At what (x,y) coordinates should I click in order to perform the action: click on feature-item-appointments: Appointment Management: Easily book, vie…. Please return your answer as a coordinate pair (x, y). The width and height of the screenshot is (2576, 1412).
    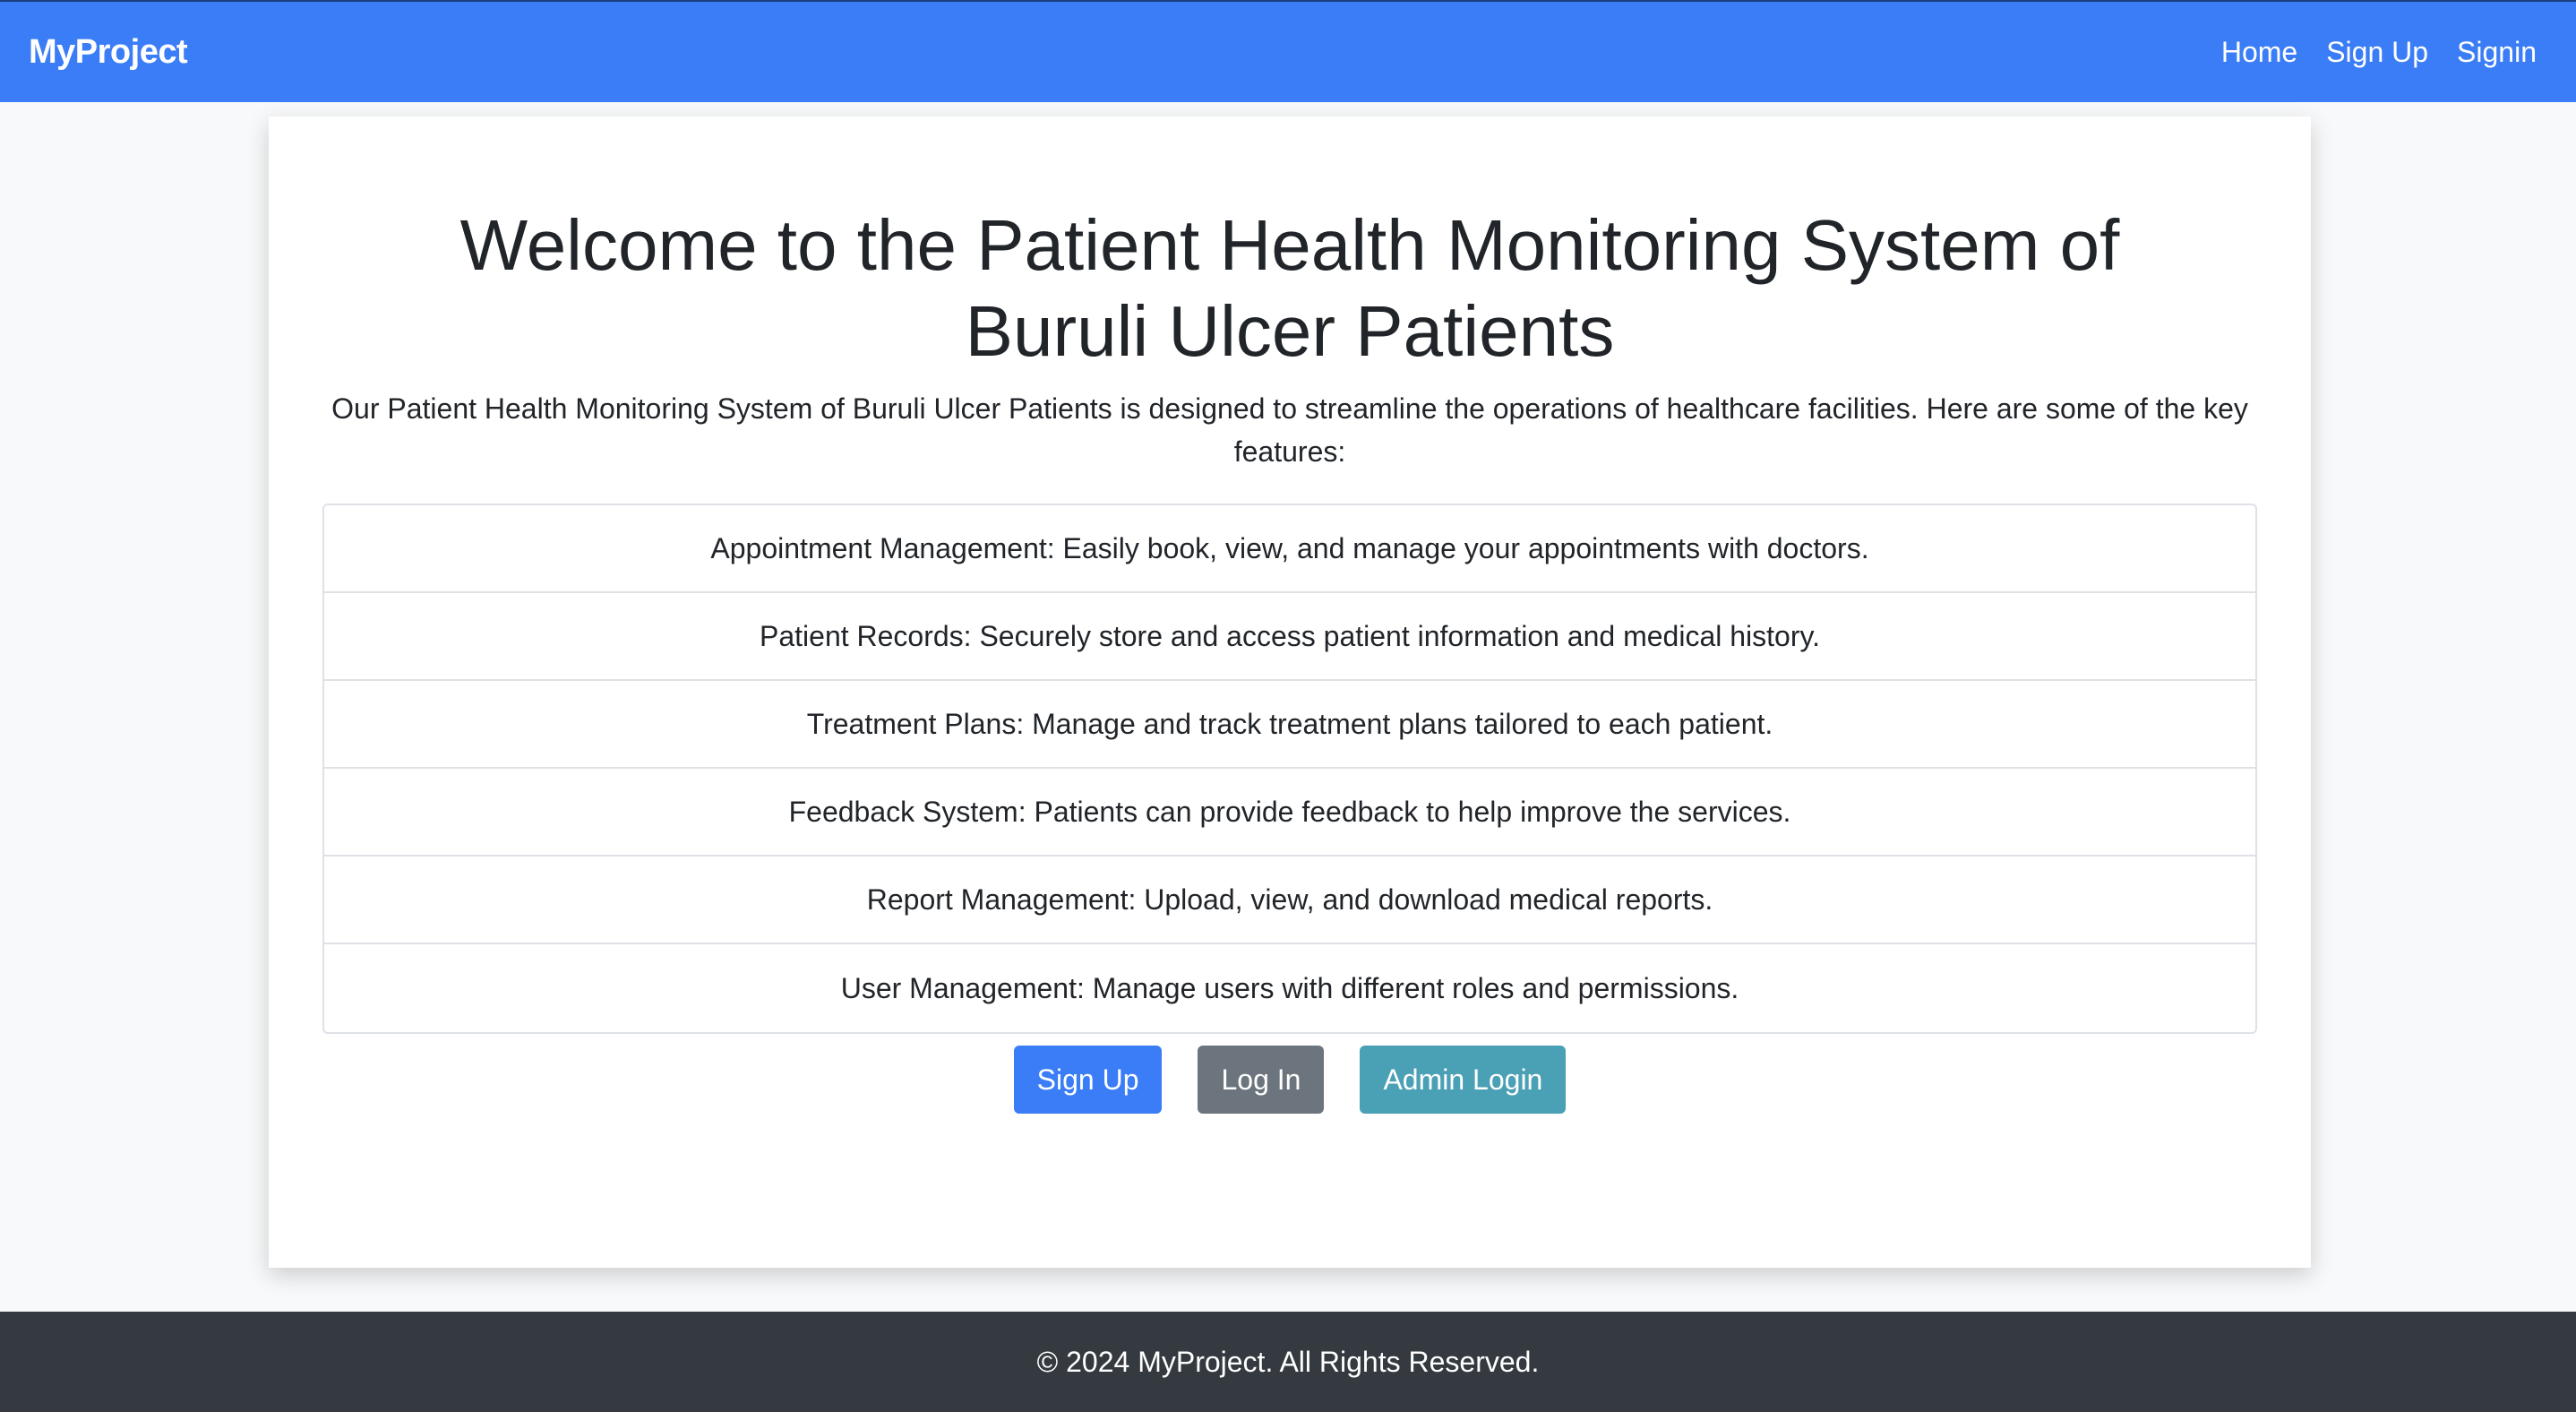
    Looking at the image, I should click on (1289, 549).